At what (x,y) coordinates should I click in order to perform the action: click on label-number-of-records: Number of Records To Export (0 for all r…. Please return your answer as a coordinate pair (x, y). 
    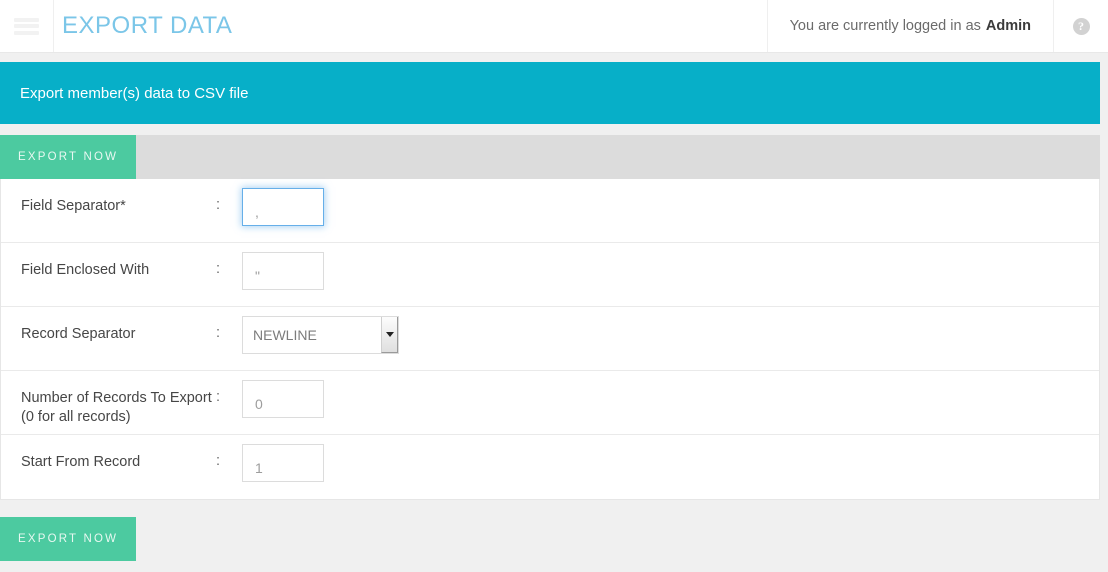
    Looking at the image, I should click on (116, 407).